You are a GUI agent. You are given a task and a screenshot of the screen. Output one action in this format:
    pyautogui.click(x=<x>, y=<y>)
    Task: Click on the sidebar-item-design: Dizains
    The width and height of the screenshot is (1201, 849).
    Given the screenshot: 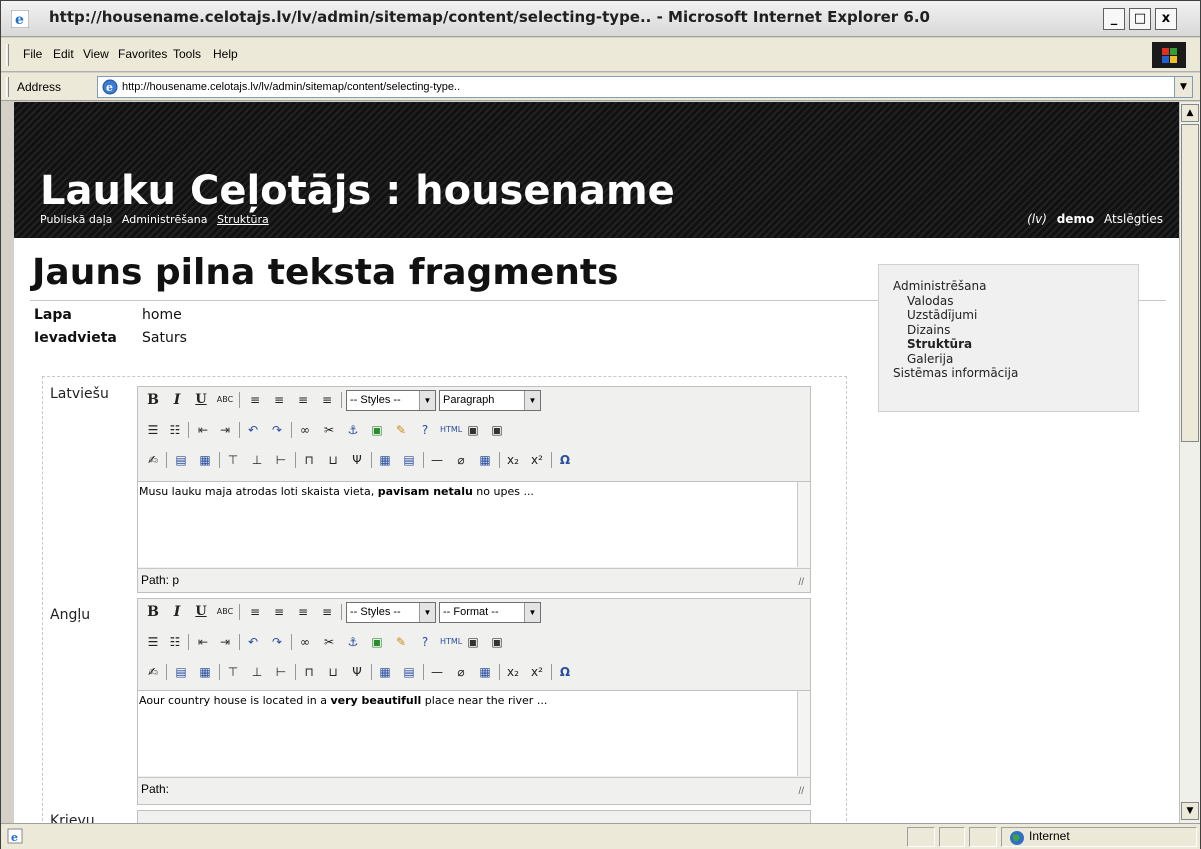 What is the action you would take?
    pyautogui.click(x=1015, y=330)
    